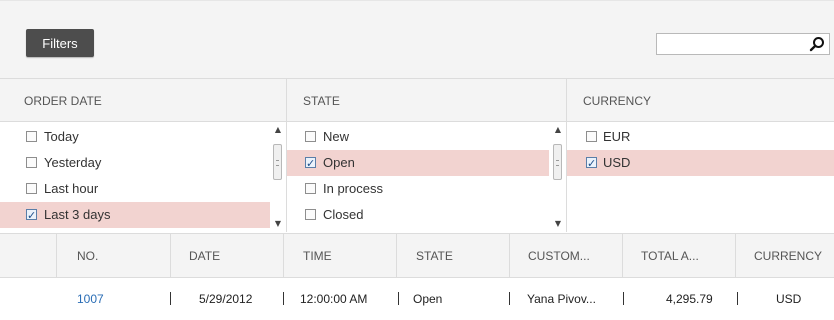  I want to click on search-icon, so click(817, 44).